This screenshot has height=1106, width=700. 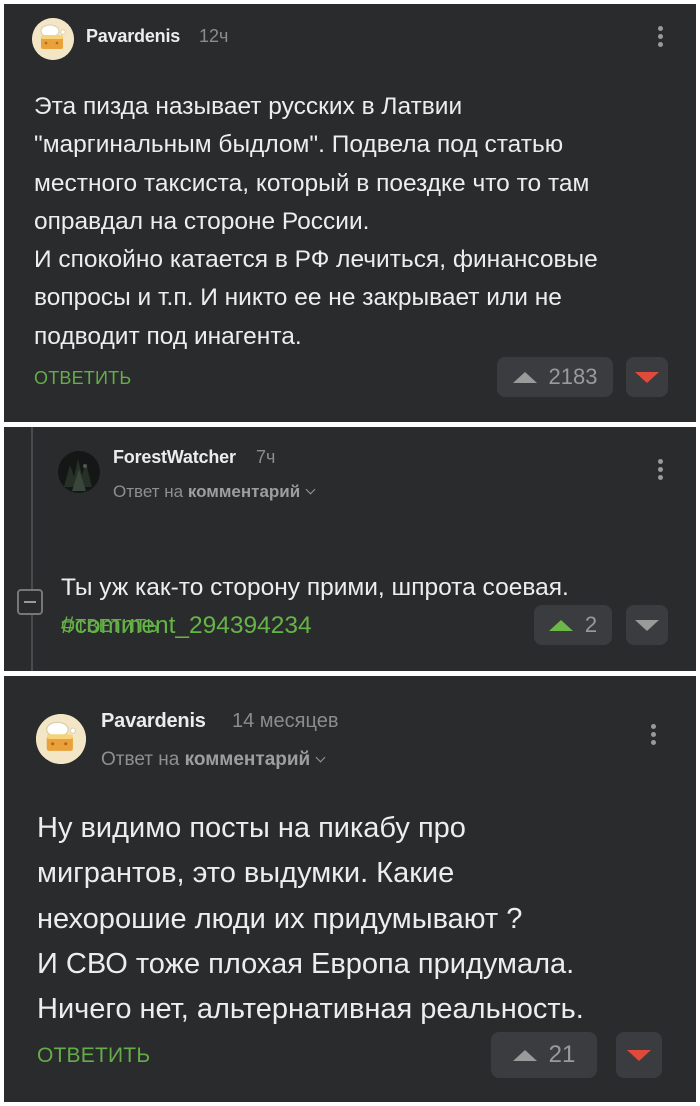 What do you see at coordinates (591, 624) in the screenshot?
I see `rating-count: 2` at bounding box center [591, 624].